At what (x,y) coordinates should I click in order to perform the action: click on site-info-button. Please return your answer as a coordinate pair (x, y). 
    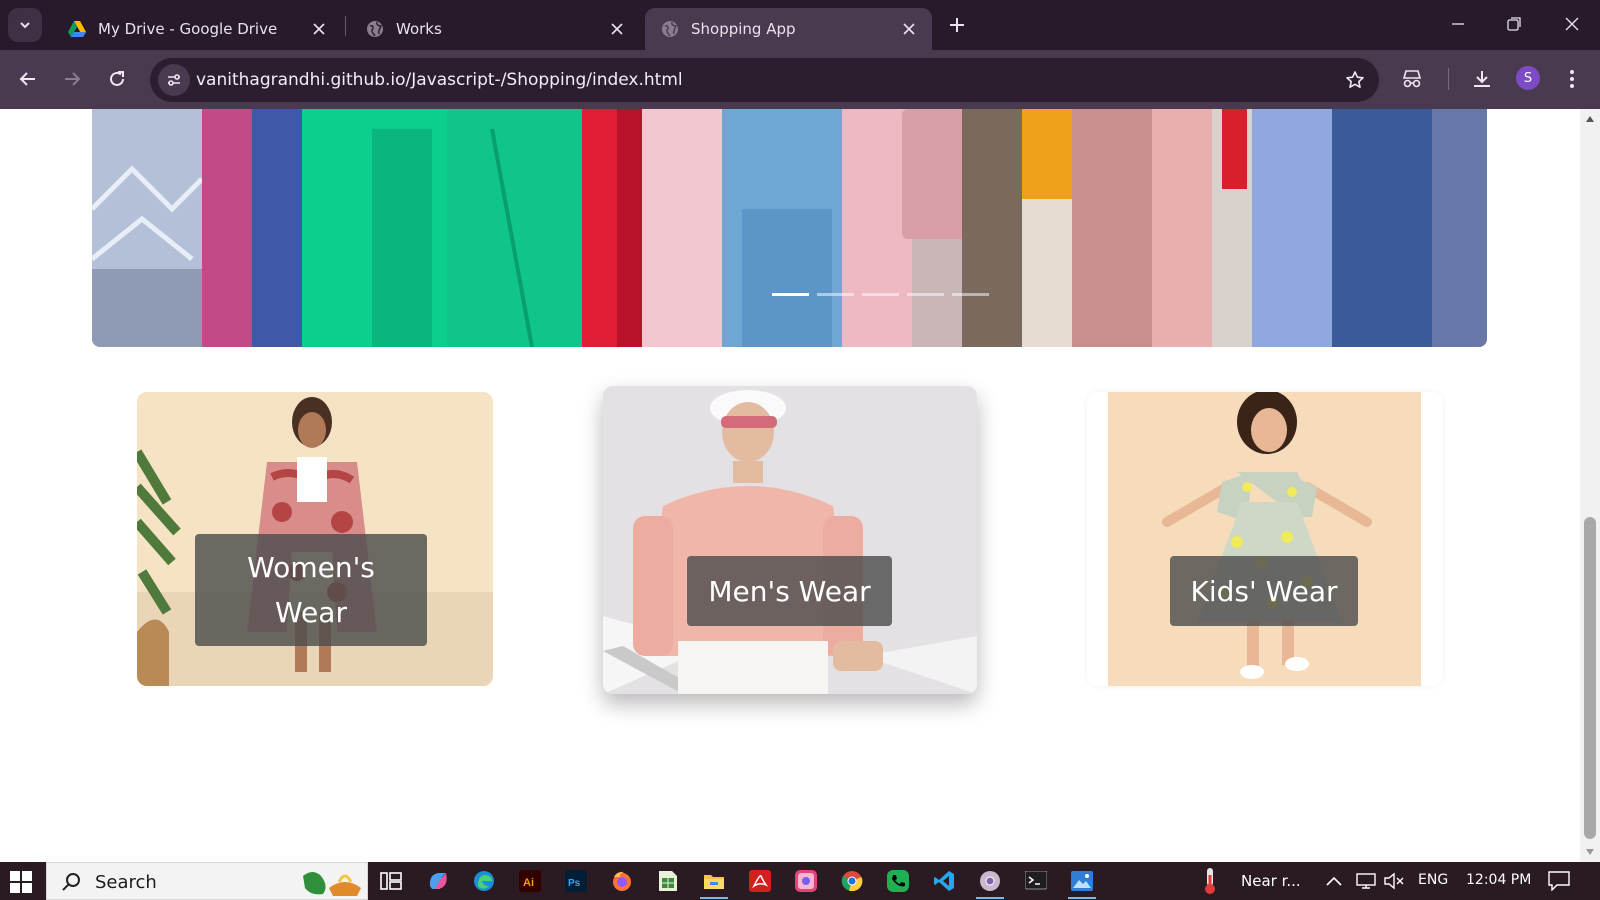
    Looking at the image, I should click on (174, 80).